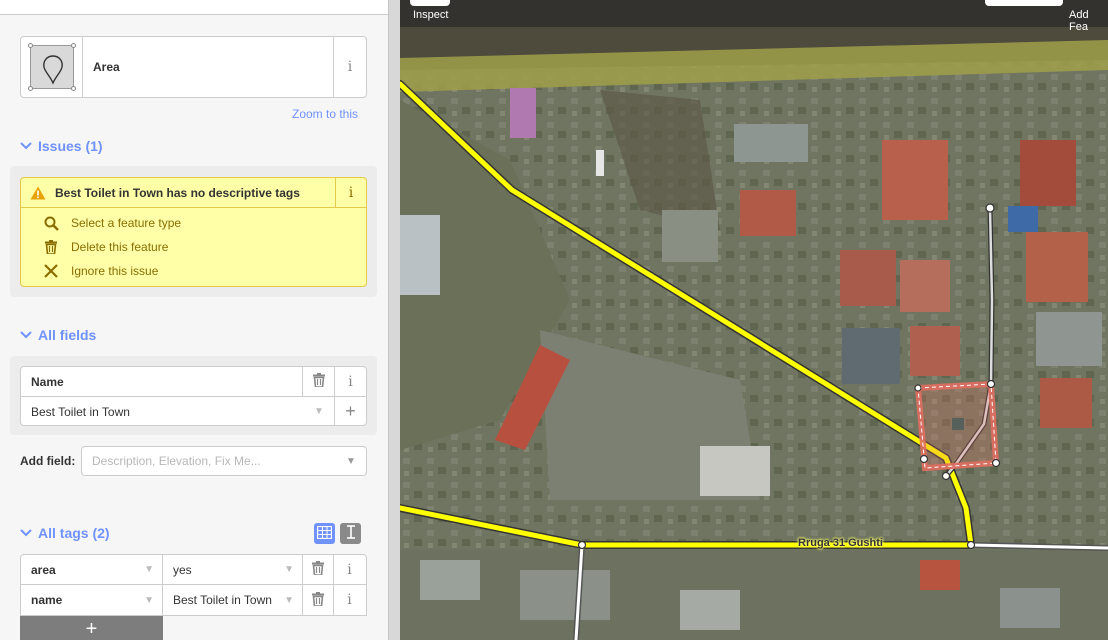  What do you see at coordinates (957, 426) in the screenshot?
I see `selected-area` at bounding box center [957, 426].